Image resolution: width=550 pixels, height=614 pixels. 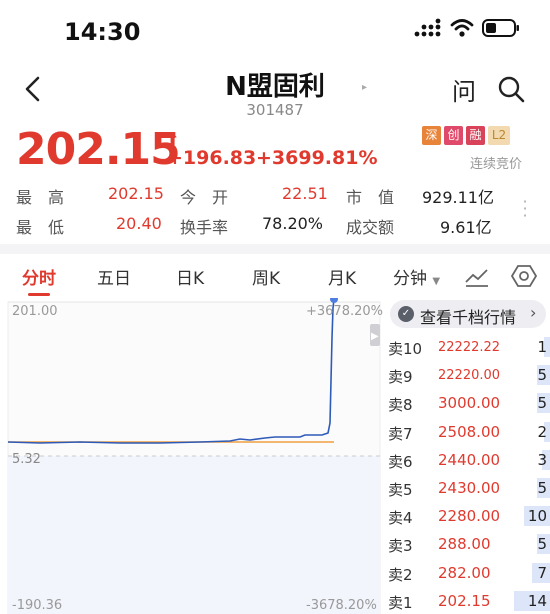 What do you see at coordinates (370, 227) in the screenshot?
I see `volume-label: 成交额` at bounding box center [370, 227].